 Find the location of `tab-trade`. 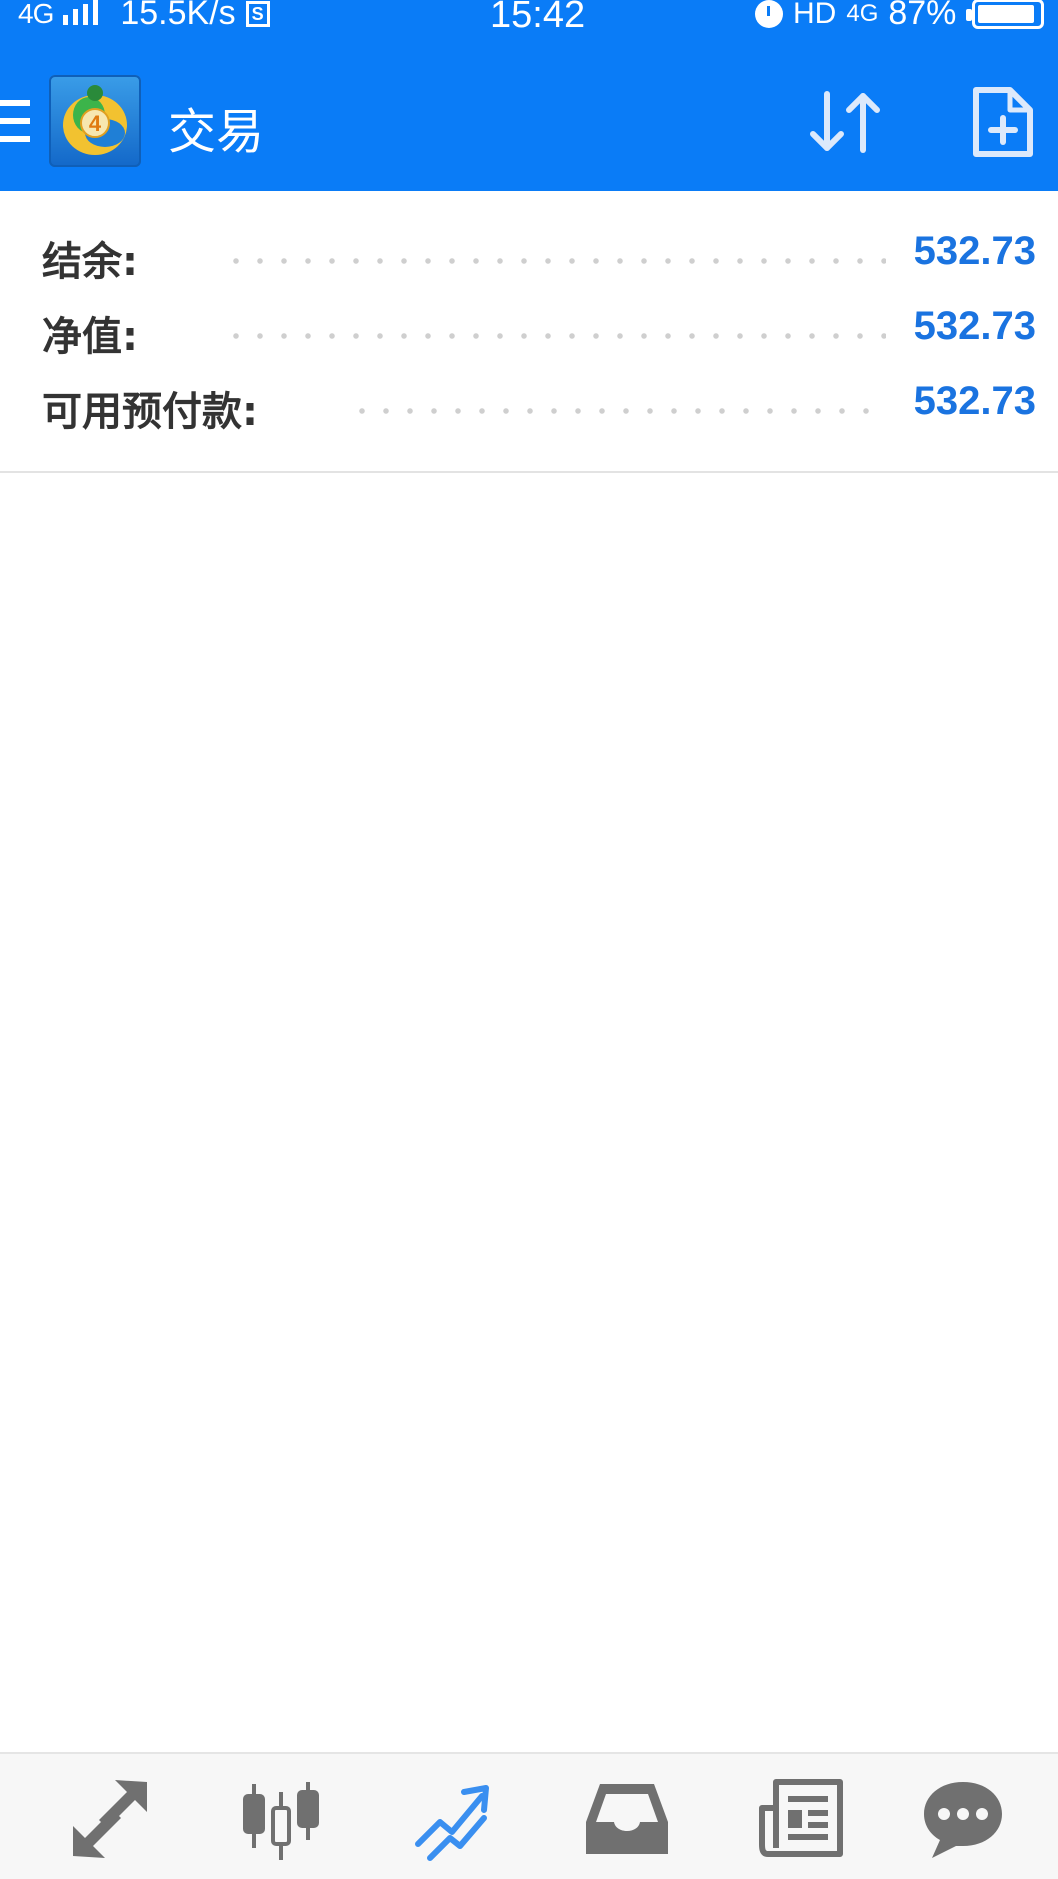

tab-trade is located at coordinates (455, 1819).